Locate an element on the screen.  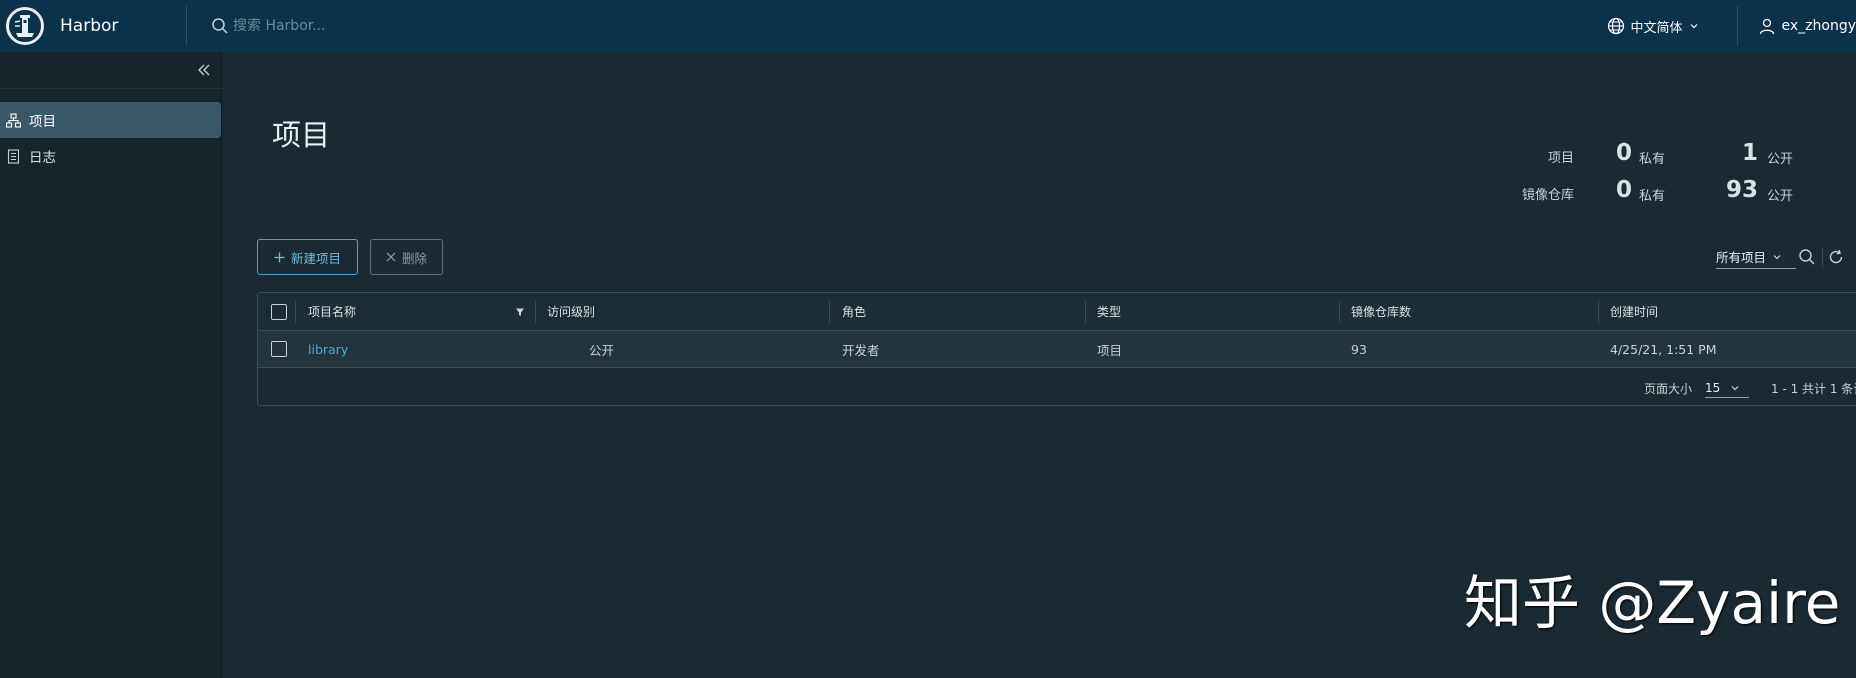
sidebar-item-logs: 日志 is located at coordinates (110, 156).